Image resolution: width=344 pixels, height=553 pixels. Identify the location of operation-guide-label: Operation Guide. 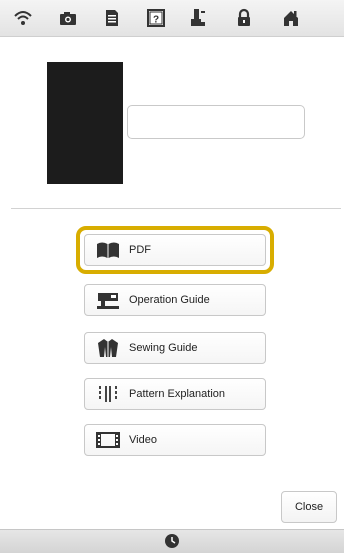
(169, 300).